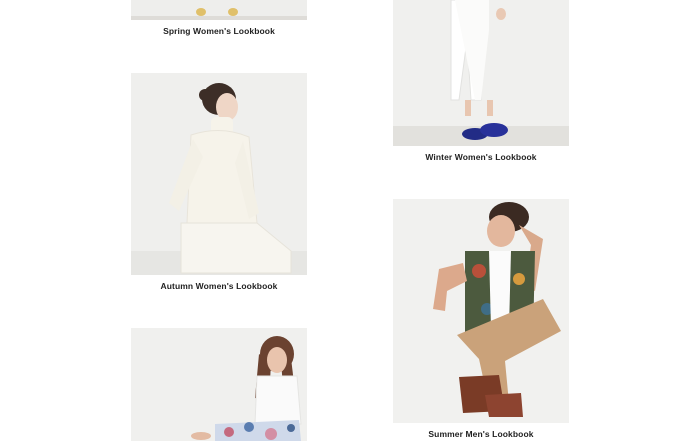 The width and height of the screenshot is (700, 441). I want to click on summer-men-photo, so click(481, 311).